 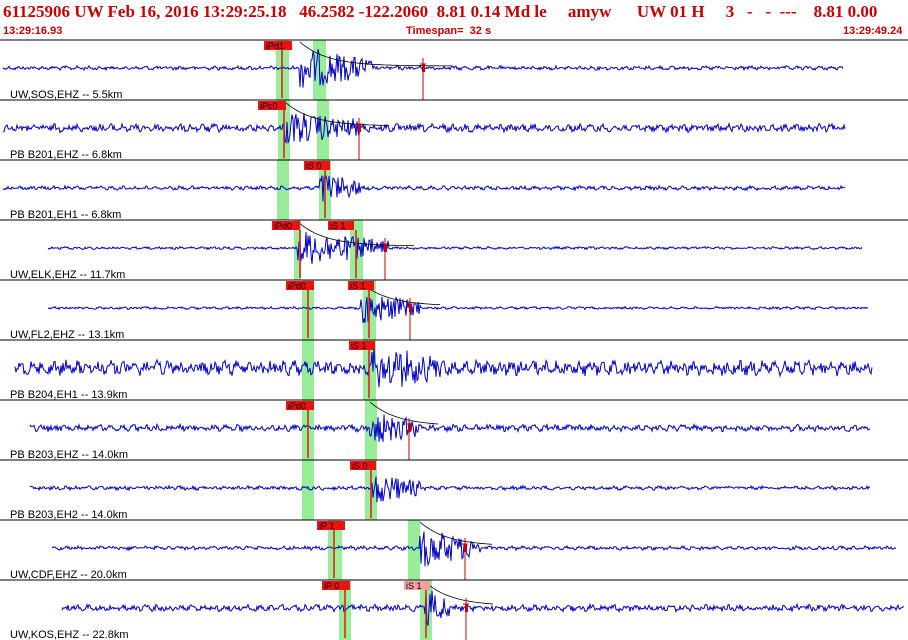 What do you see at coordinates (67, 275) in the screenshot?
I see `station-label: UW,ELK,EHZ -- 11.7km` at bounding box center [67, 275].